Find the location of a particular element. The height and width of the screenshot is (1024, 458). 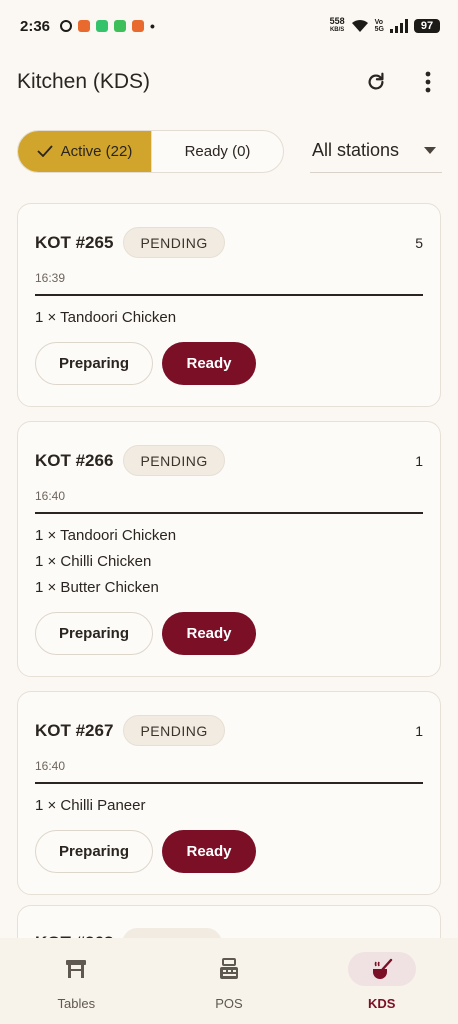

station-dropdown: All stations is located at coordinates (376, 151).